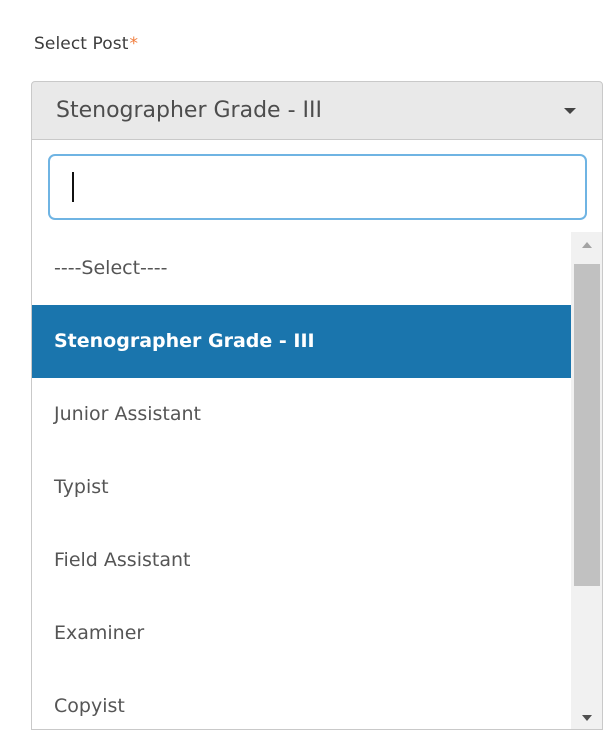 This screenshot has height=733, width=616. What do you see at coordinates (301, 487) in the screenshot?
I see `option-typist: Typist` at bounding box center [301, 487].